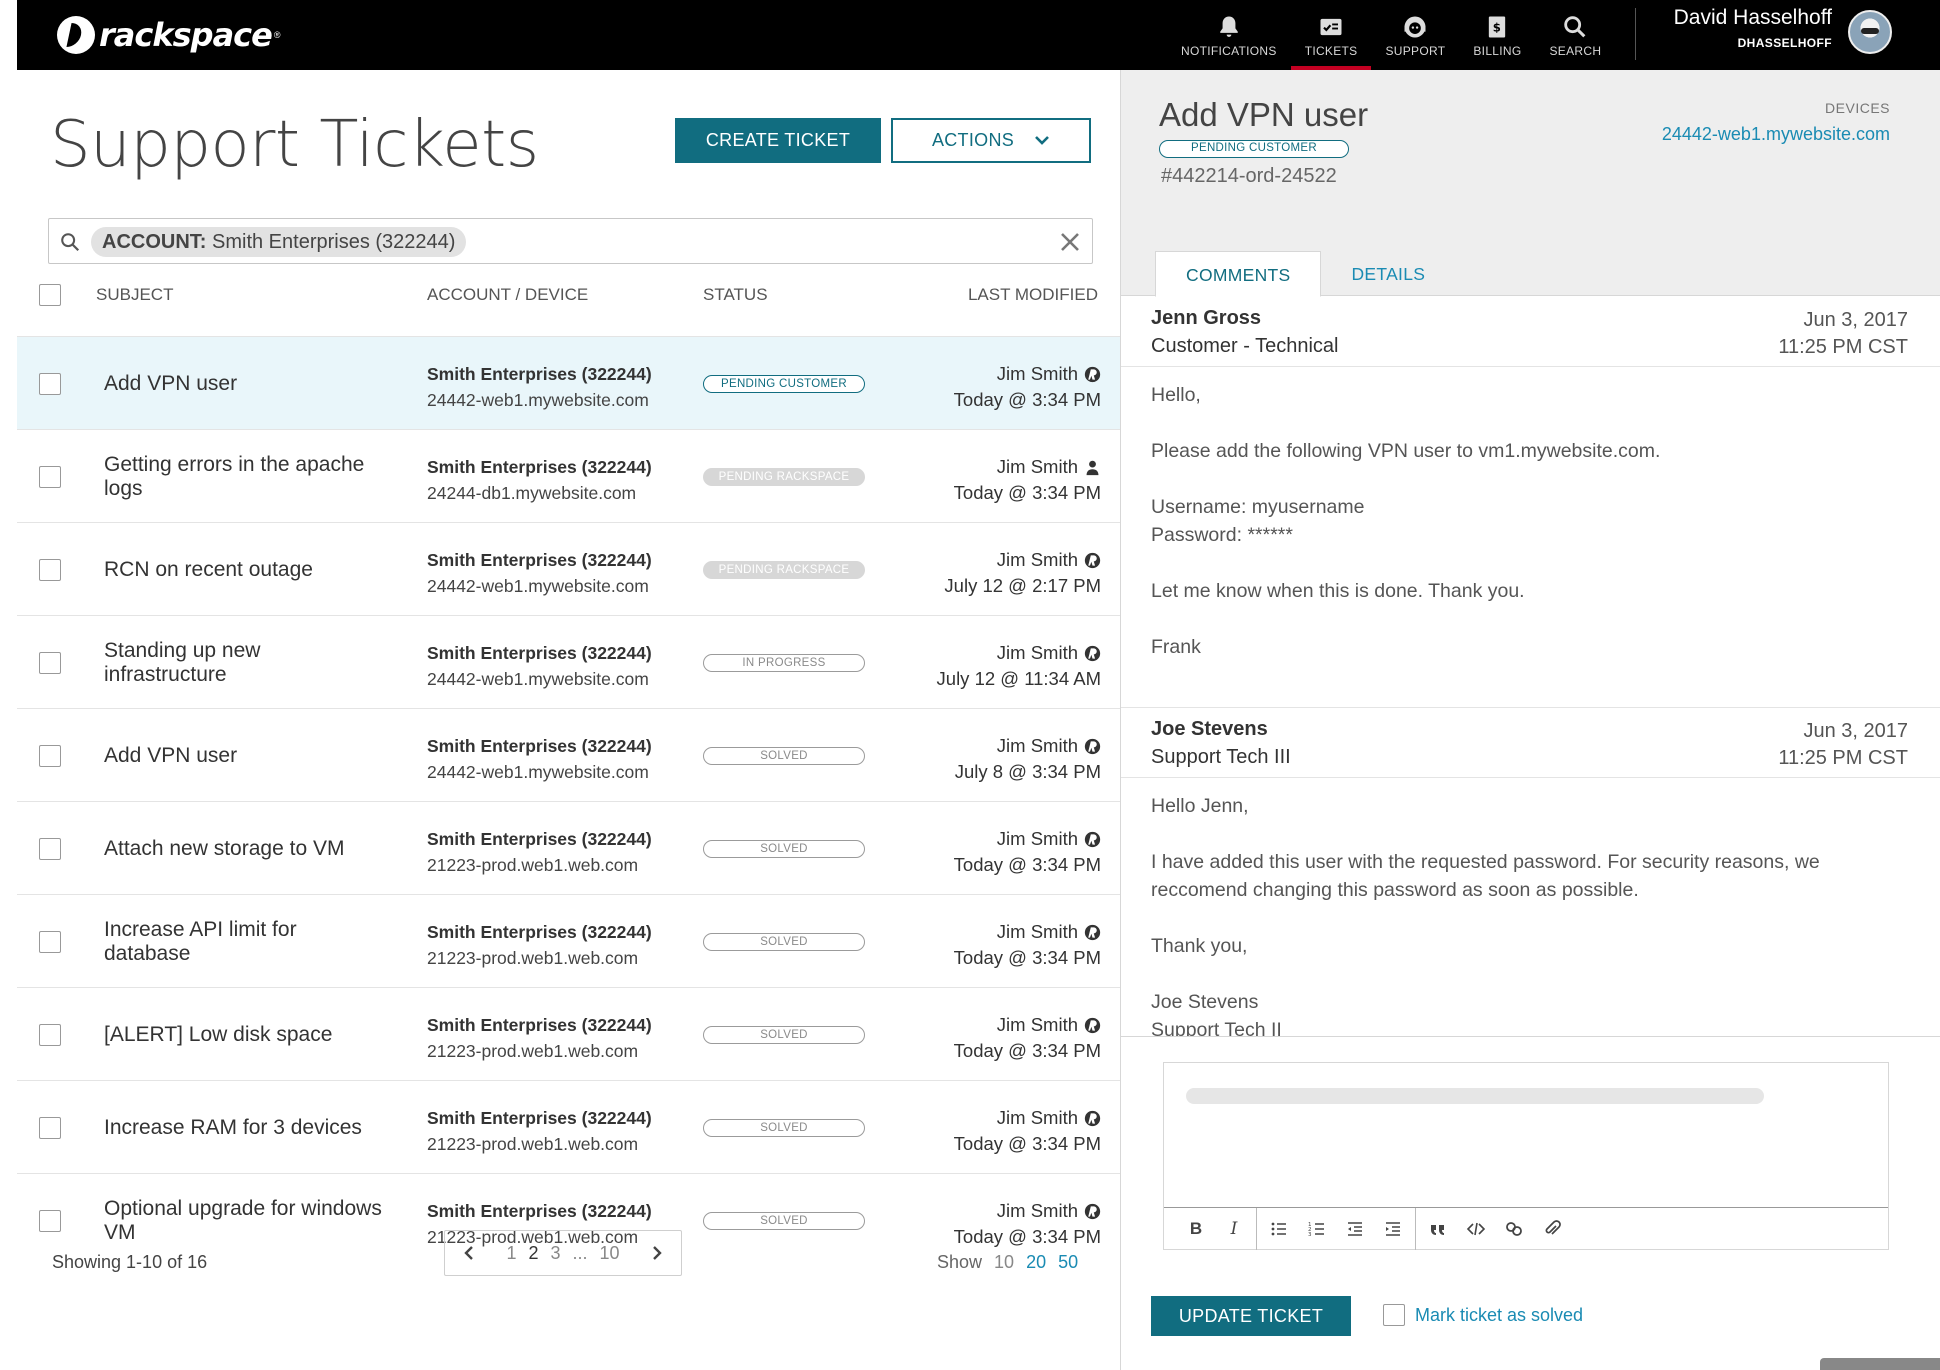  Describe the element at coordinates (244, 1034) in the screenshot. I see `ticket-subject: [ALERT] Low disk space` at that location.